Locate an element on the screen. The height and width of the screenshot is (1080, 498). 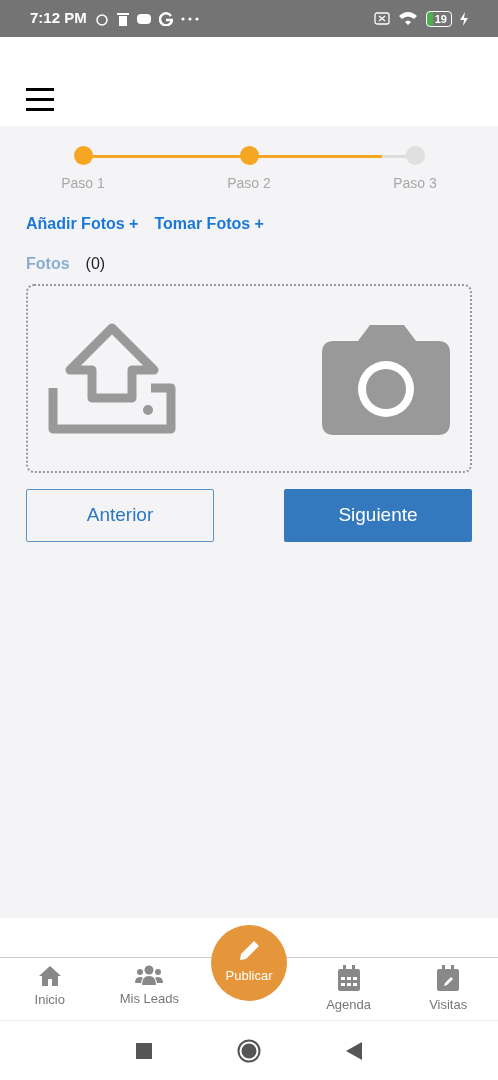
menu-icon is located at coordinates (40, 99).